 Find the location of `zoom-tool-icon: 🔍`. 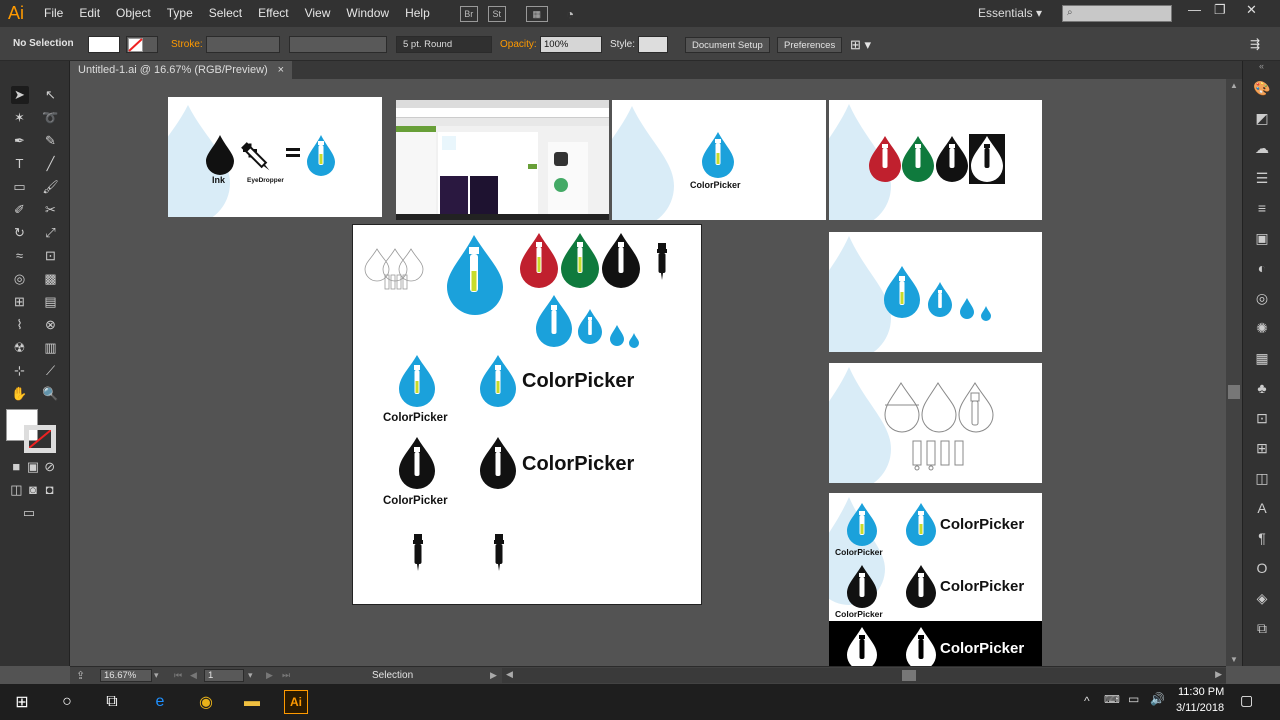

zoom-tool-icon: 🔍 is located at coordinates (51, 394).